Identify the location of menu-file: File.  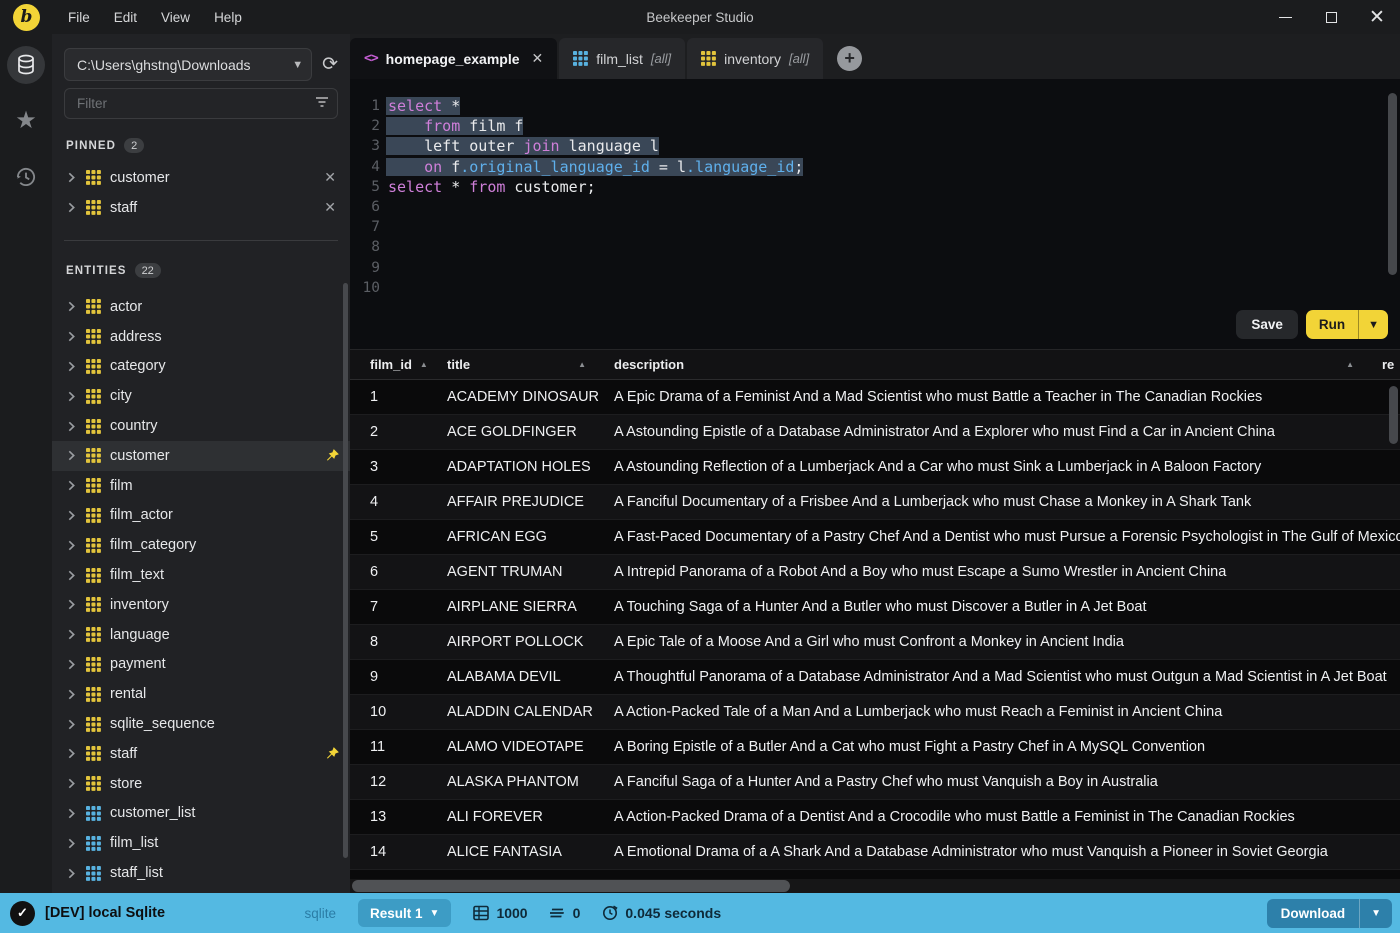
(79, 17).